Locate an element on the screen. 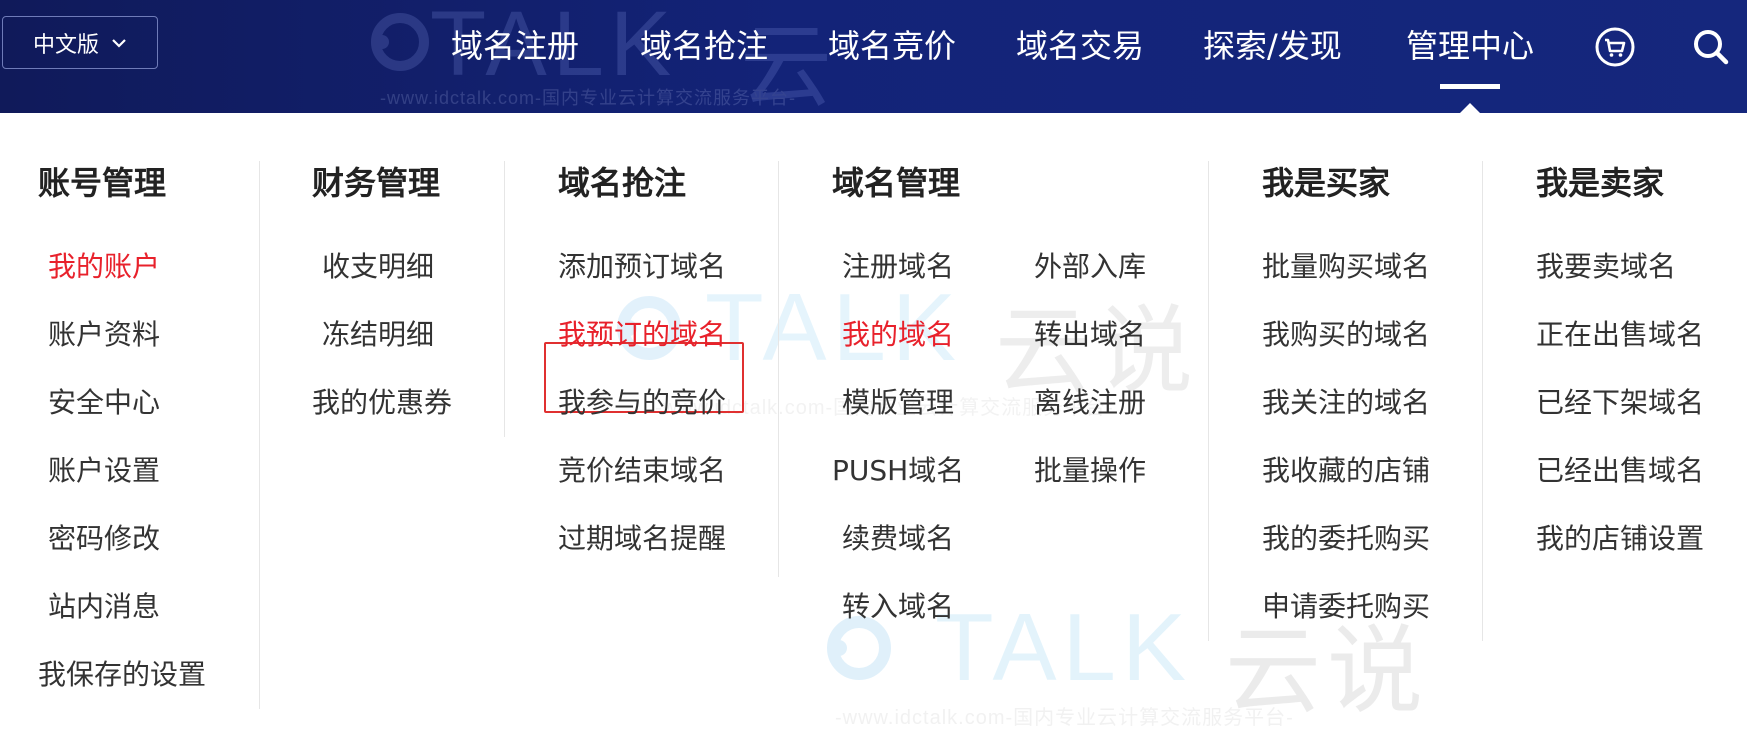 This screenshot has height=751, width=1747. menu-item-my-bids: 我参与的竞价 is located at coordinates (642, 403).